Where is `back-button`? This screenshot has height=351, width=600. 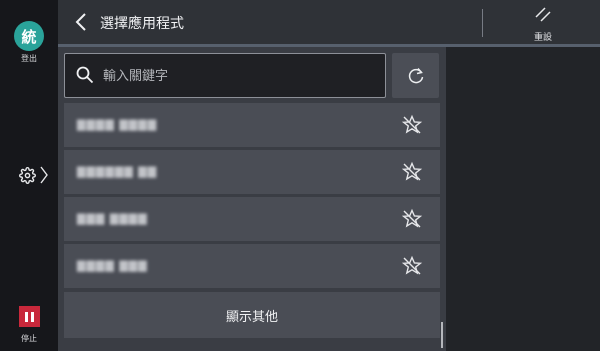
back-button is located at coordinates (82, 22).